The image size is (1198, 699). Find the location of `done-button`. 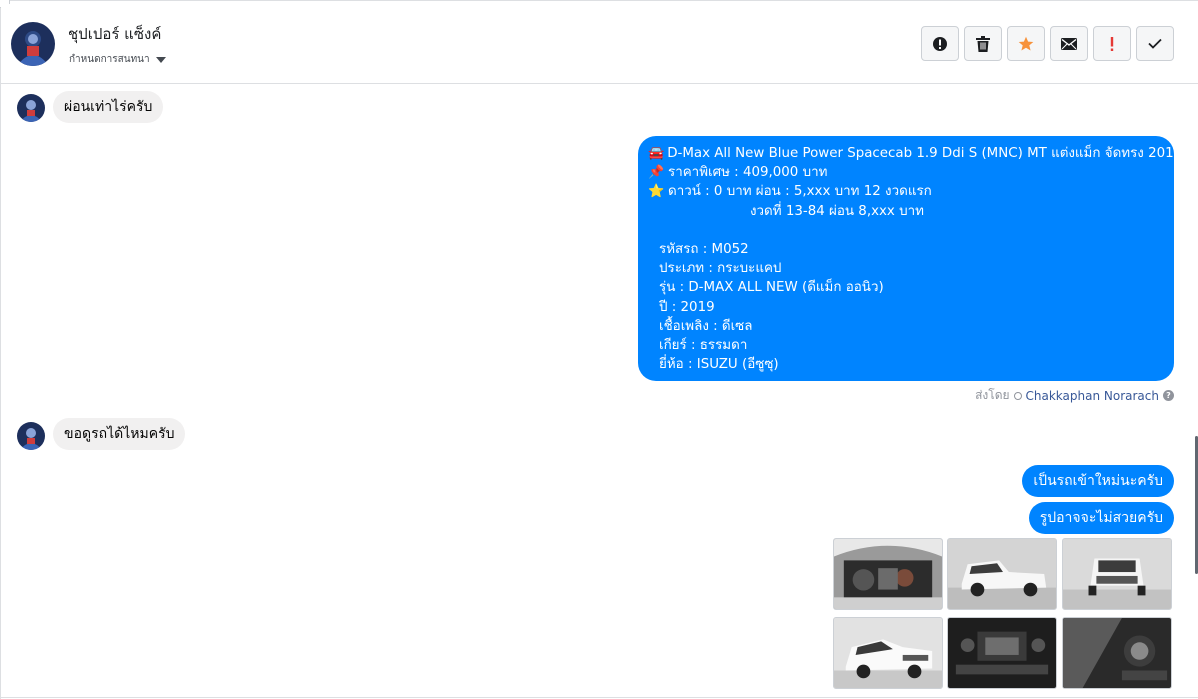

done-button is located at coordinates (1155, 43).